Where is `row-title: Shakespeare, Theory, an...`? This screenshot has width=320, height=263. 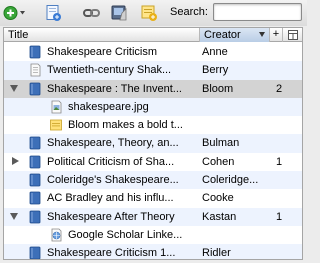 row-title: Shakespeare, Theory, an... is located at coordinates (113, 143).